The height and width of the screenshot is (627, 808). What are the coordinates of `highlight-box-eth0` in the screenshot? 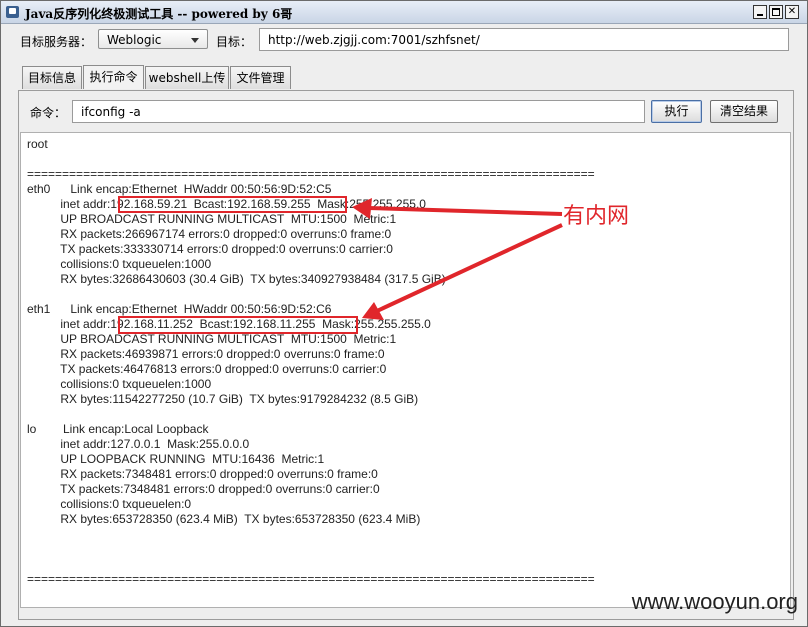 It's located at (232, 204).